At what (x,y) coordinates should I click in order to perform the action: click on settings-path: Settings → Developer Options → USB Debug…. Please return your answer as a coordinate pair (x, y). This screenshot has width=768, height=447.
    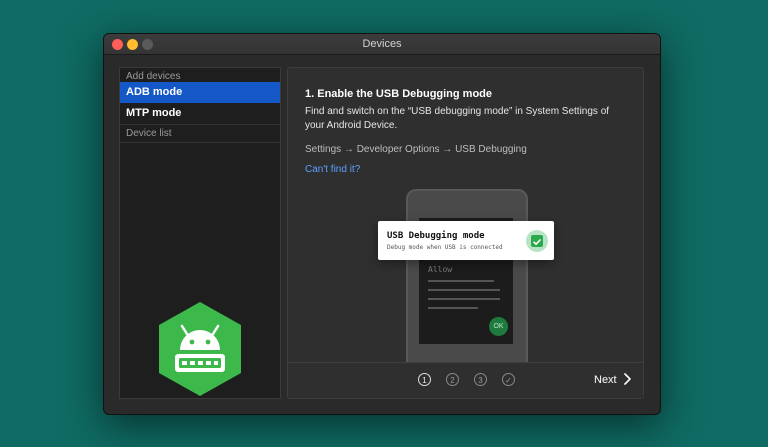
    Looking at the image, I should click on (416, 149).